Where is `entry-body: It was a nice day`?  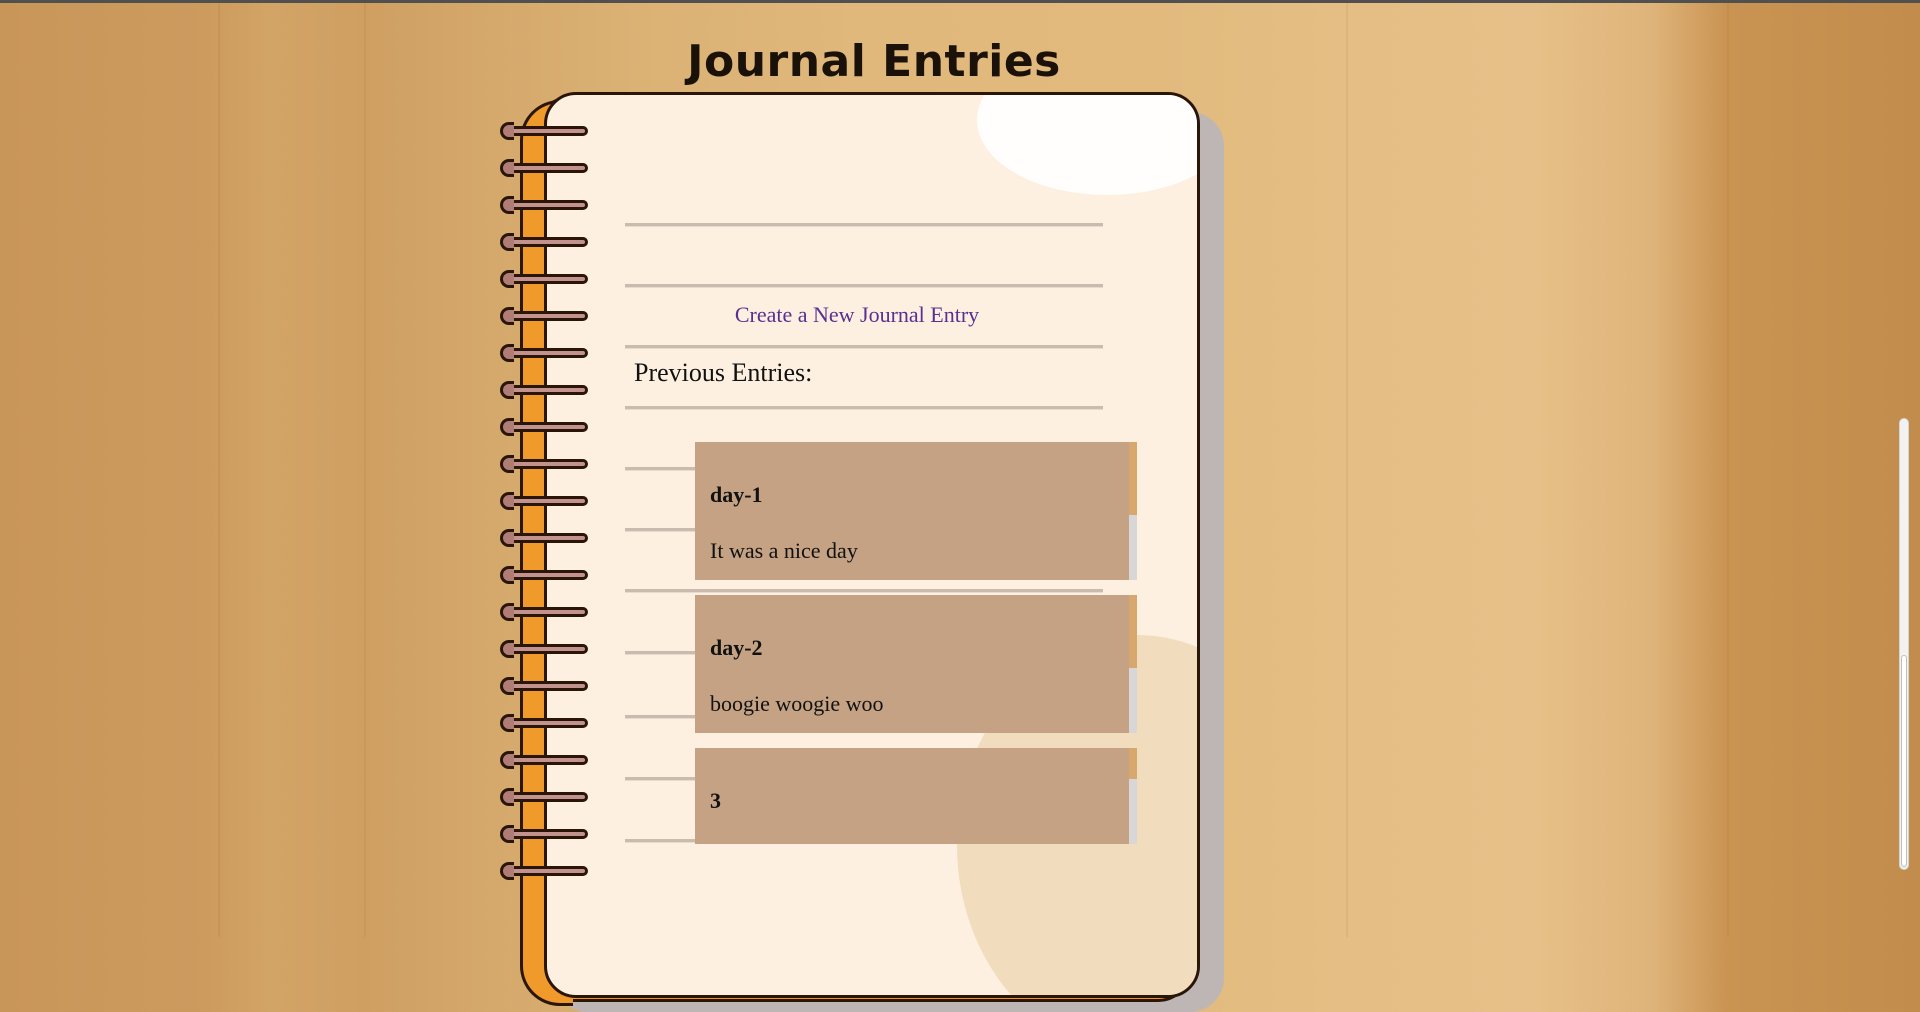 entry-body: It was a nice day is located at coordinates (784, 550).